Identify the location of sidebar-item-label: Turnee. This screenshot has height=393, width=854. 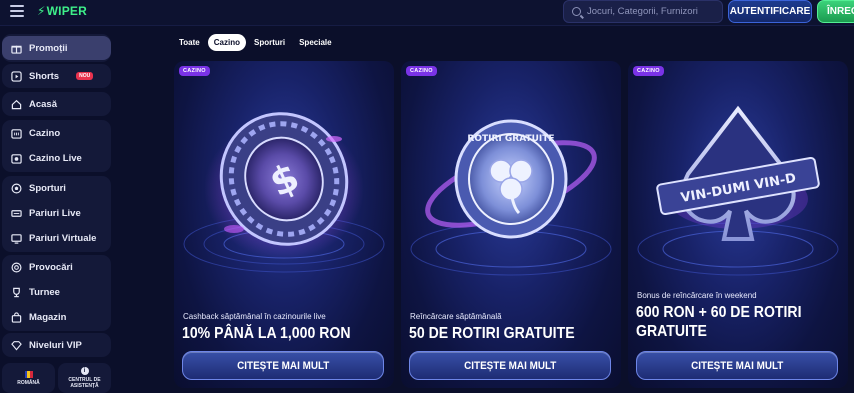
(44, 292).